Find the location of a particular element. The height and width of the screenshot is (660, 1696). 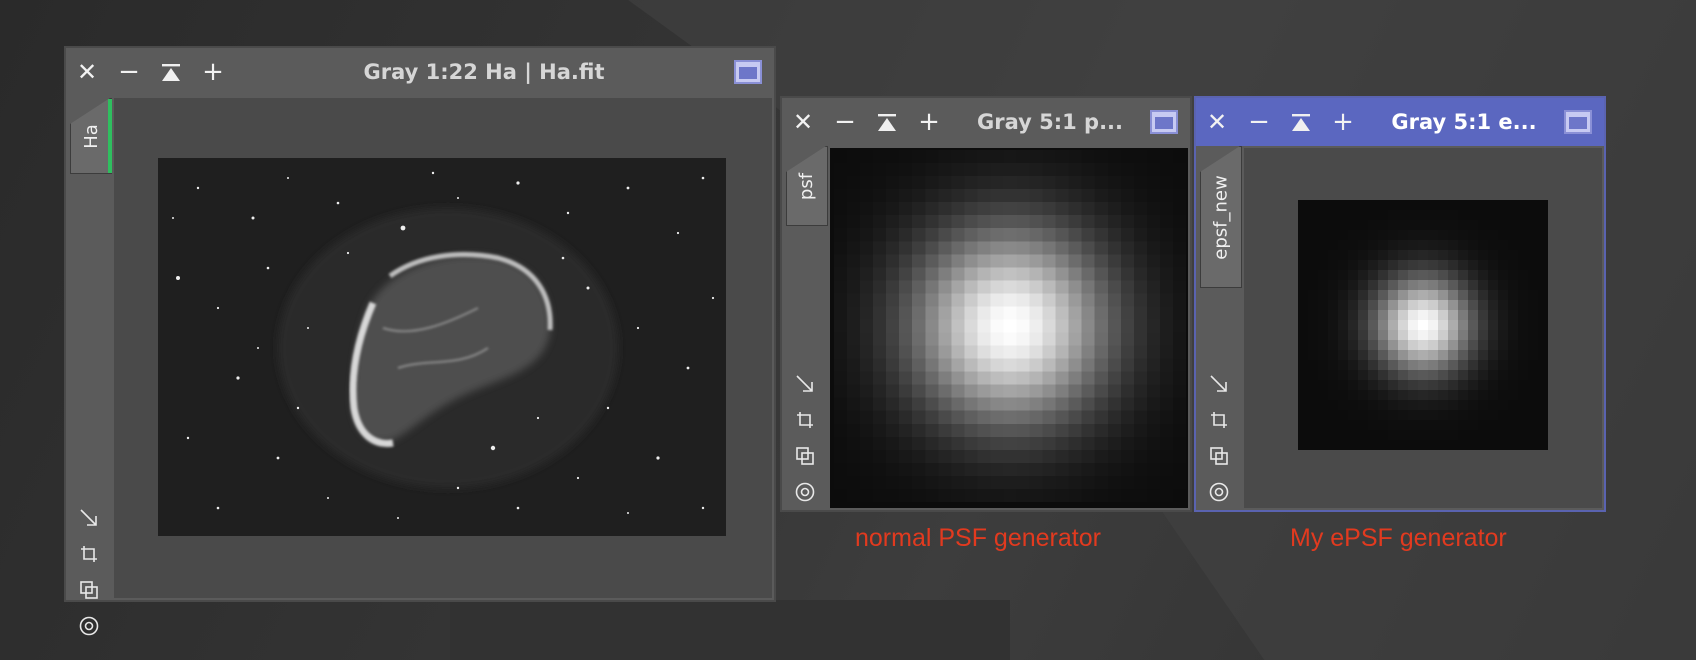

caption-epsf: My ePSF generator is located at coordinates (1398, 538).